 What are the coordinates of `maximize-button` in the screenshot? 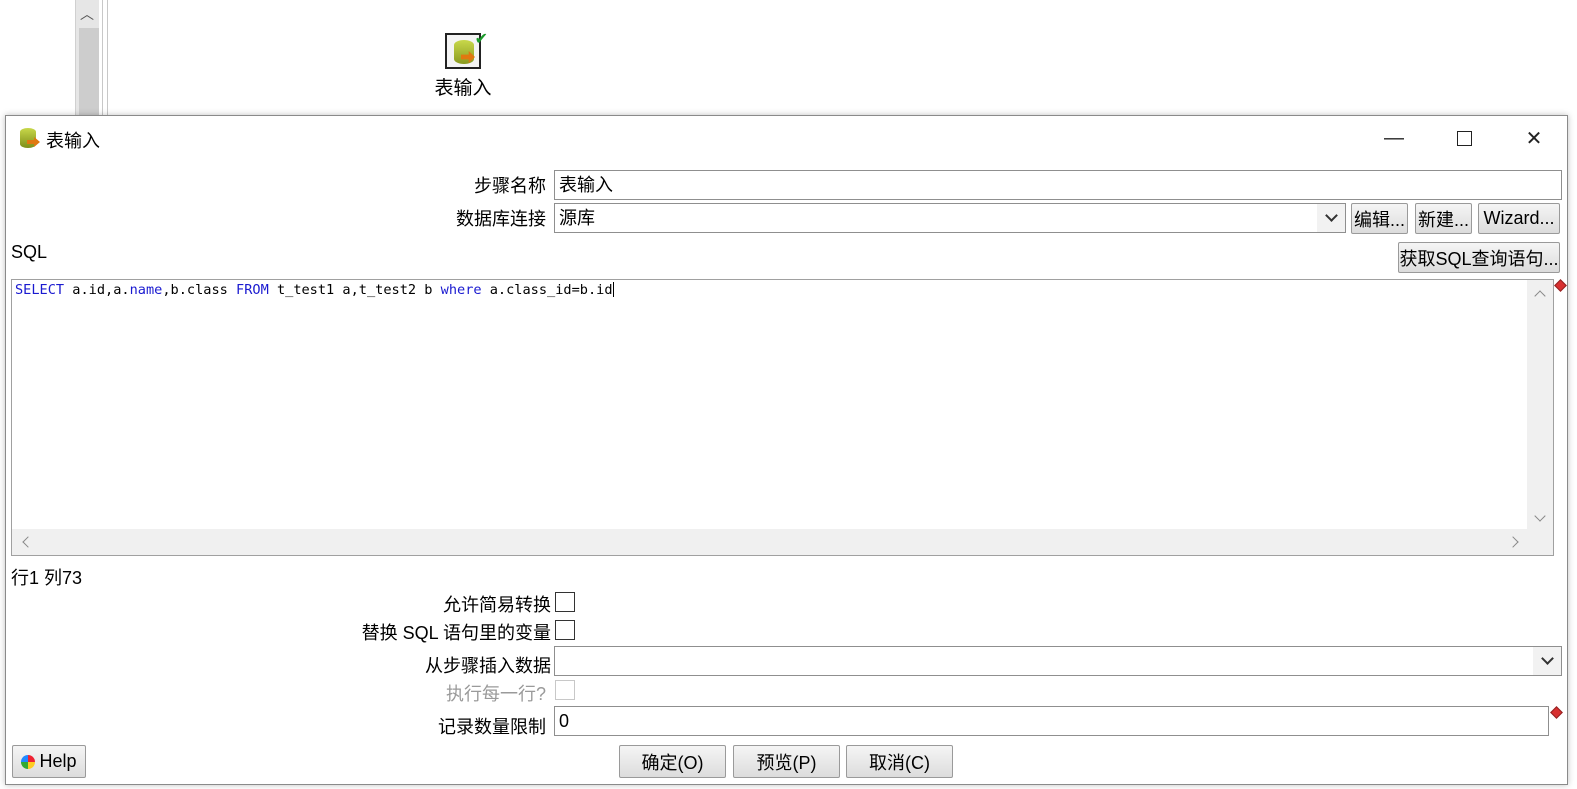 It's located at (1464, 138).